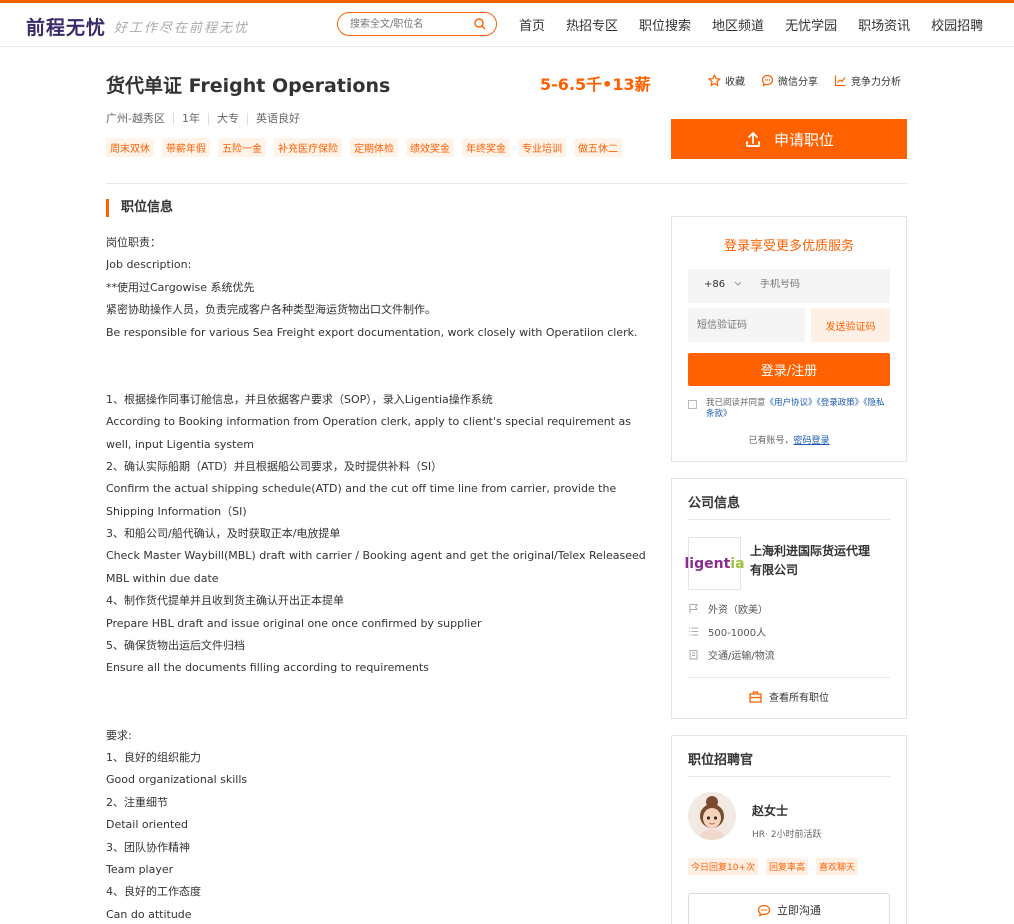  I want to click on recruiter-status: HR· 2小时前活跃, so click(787, 835).